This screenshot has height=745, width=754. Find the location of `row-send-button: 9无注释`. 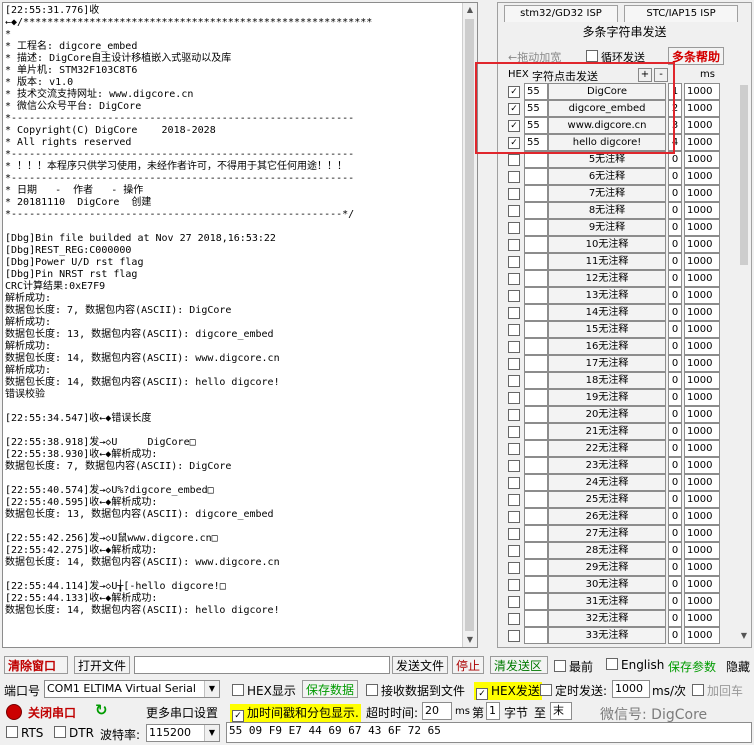

row-send-button: 9无注释 is located at coordinates (607, 227).